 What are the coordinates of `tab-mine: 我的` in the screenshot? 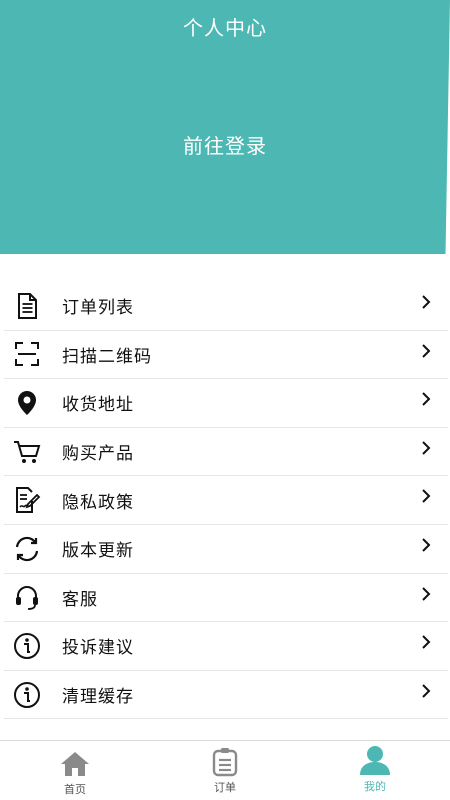 It's located at (375, 770).